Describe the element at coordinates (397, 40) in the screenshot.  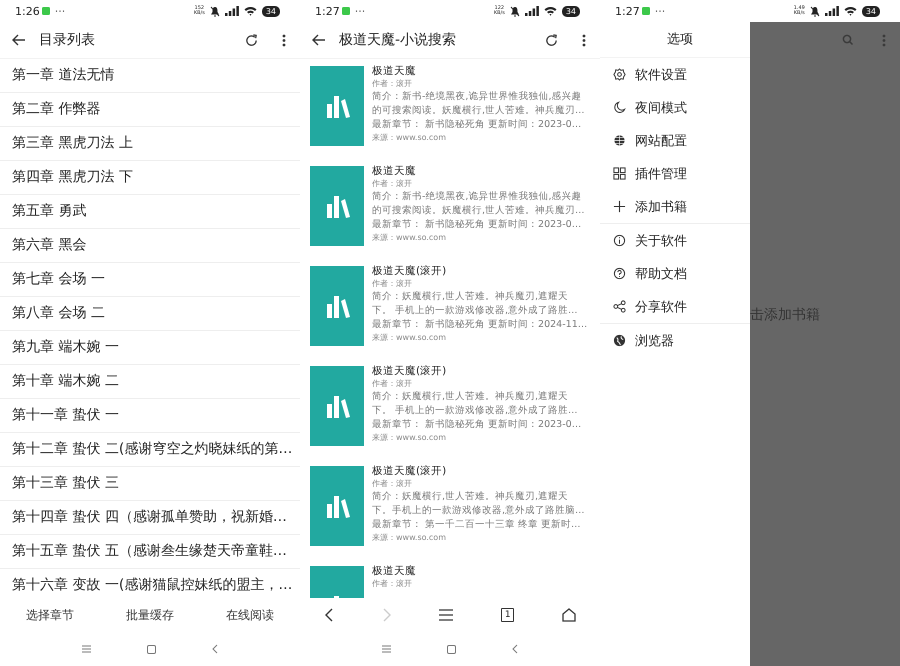
I see `screen-title: 极道天魔-小说搜索` at that location.